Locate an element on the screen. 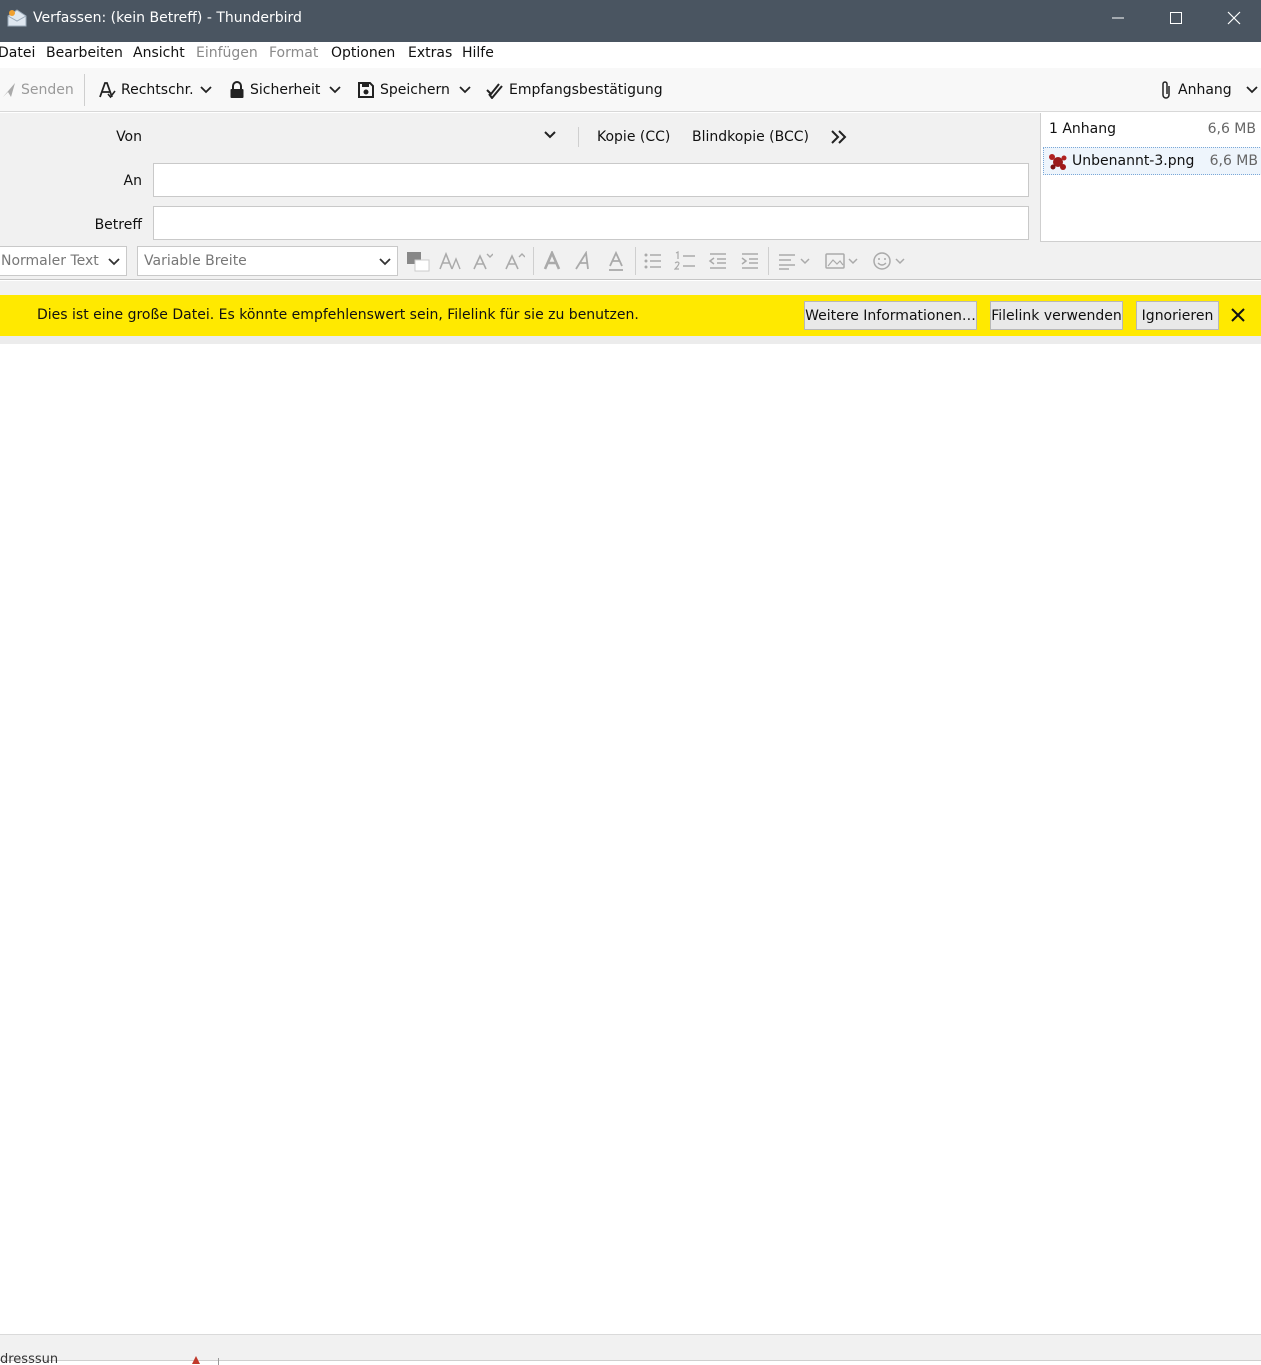  decrease-font-icon is located at coordinates (483, 261).